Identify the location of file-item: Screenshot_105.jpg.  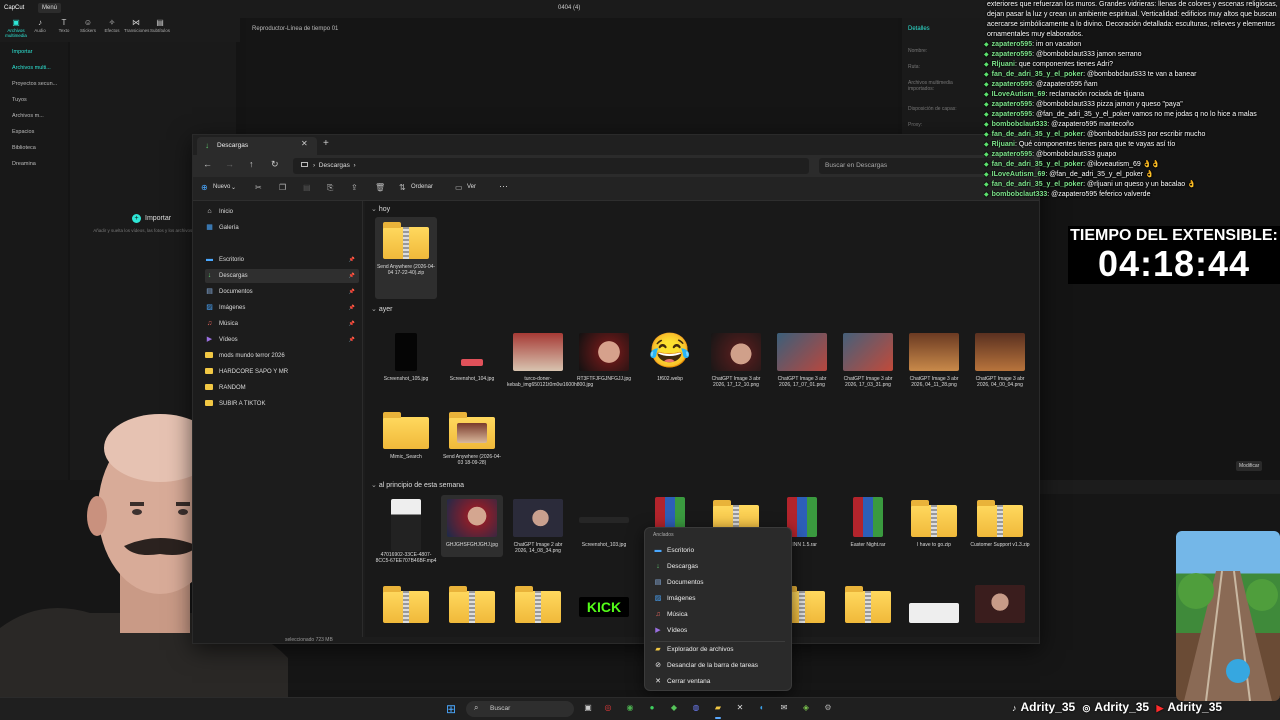
(406, 355).